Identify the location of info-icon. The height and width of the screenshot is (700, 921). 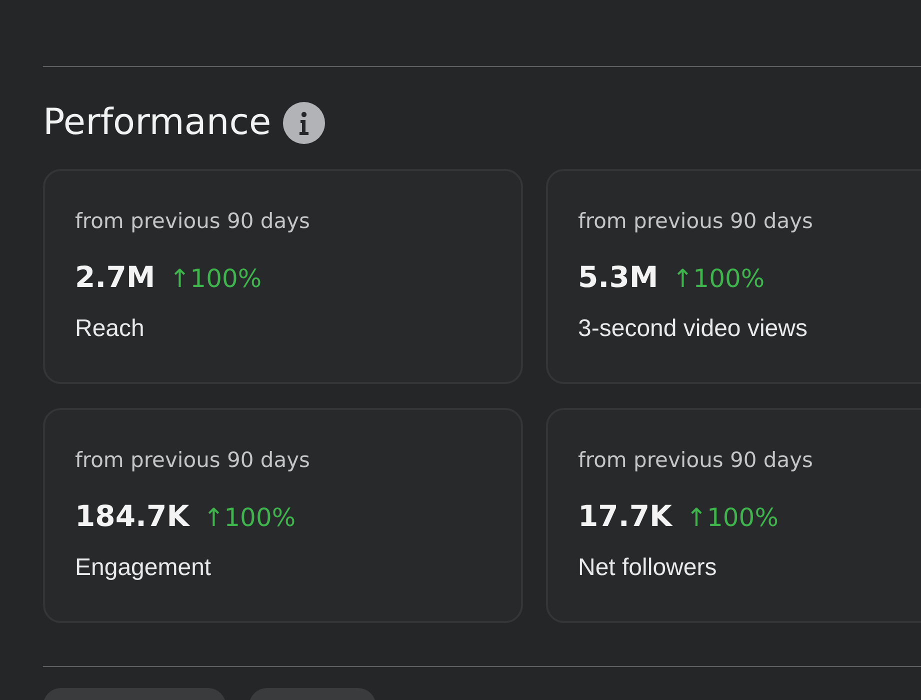
(304, 123).